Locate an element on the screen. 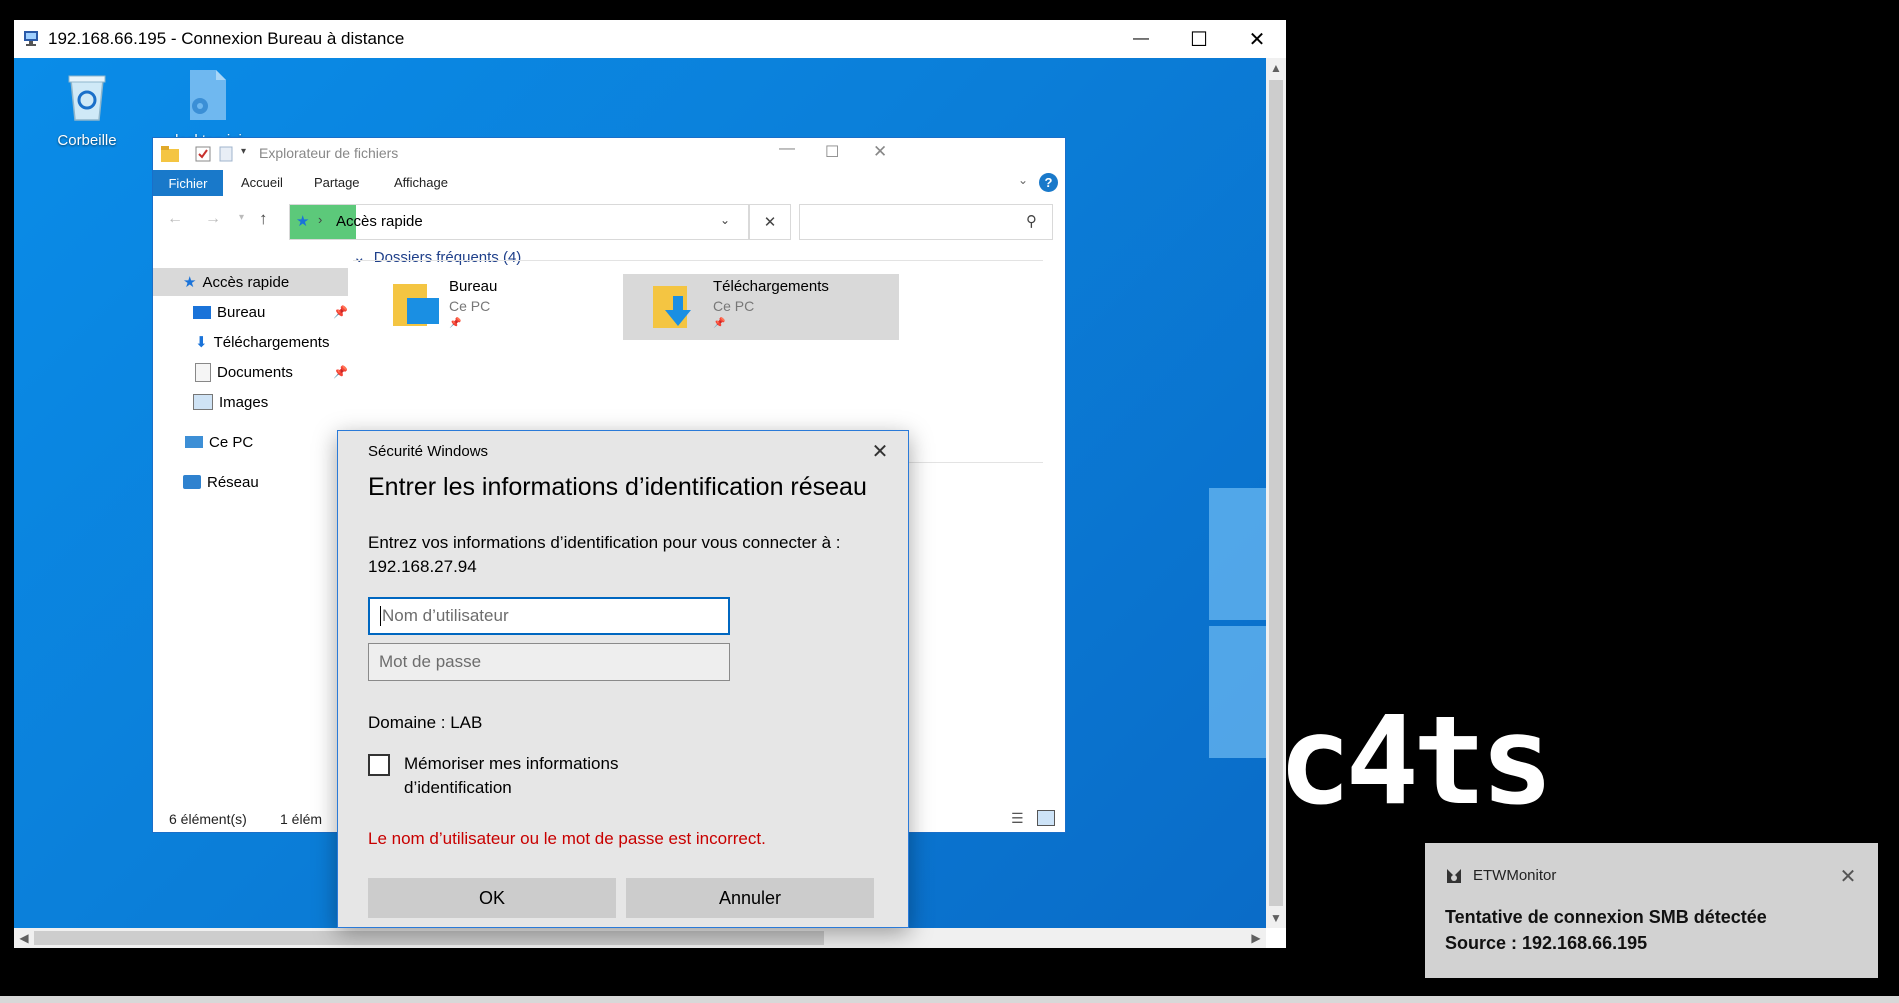  text-cursor is located at coordinates (380, 616).